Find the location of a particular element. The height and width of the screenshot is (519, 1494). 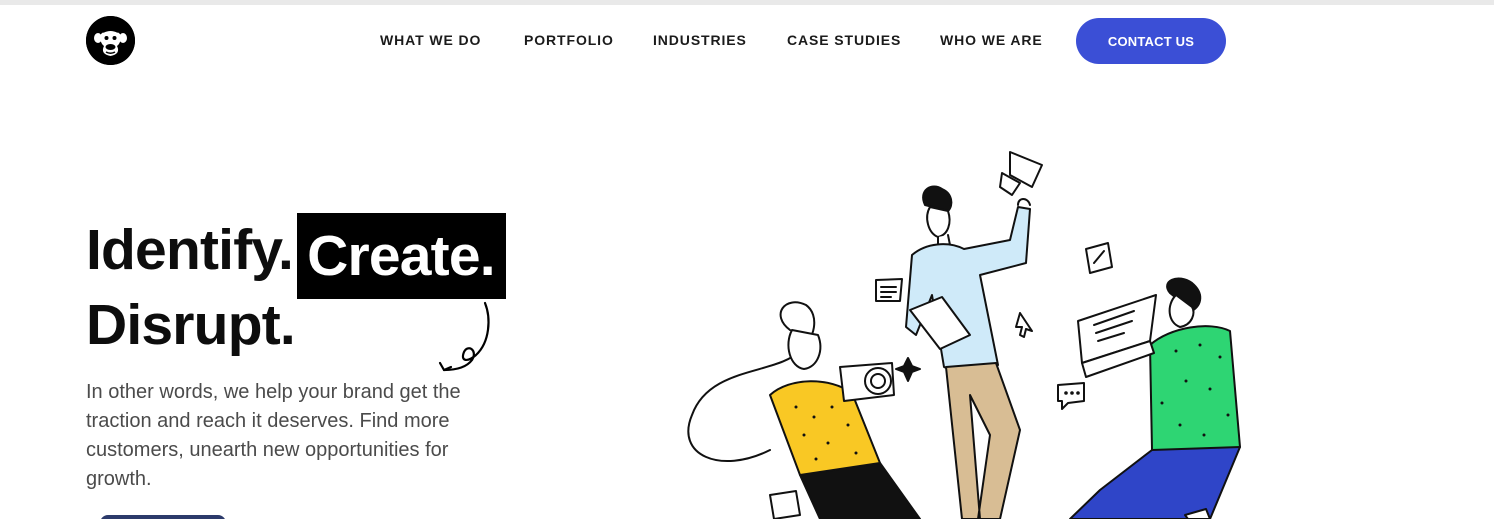

contact-us-button: CONTACT US is located at coordinates (1151, 41).